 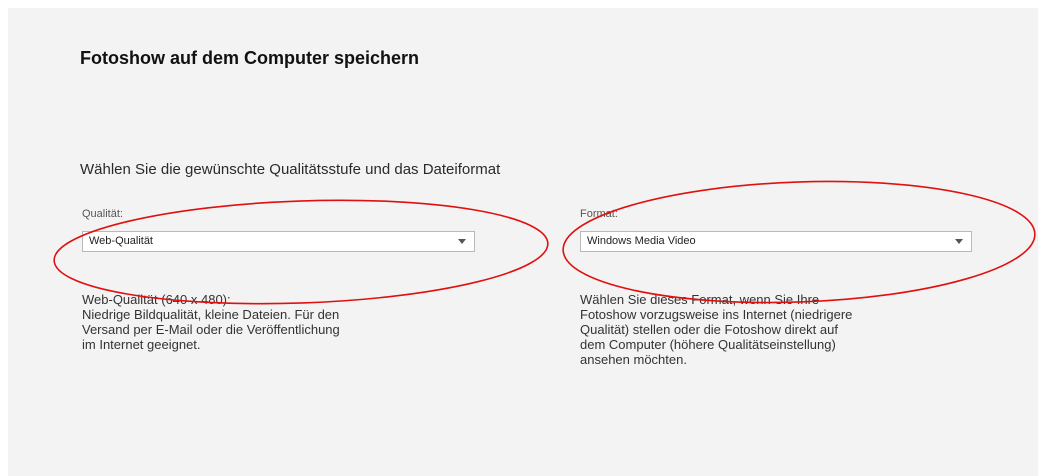 I want to click on format-selected-value: Windows Media Video, so click(x=641, y=241).